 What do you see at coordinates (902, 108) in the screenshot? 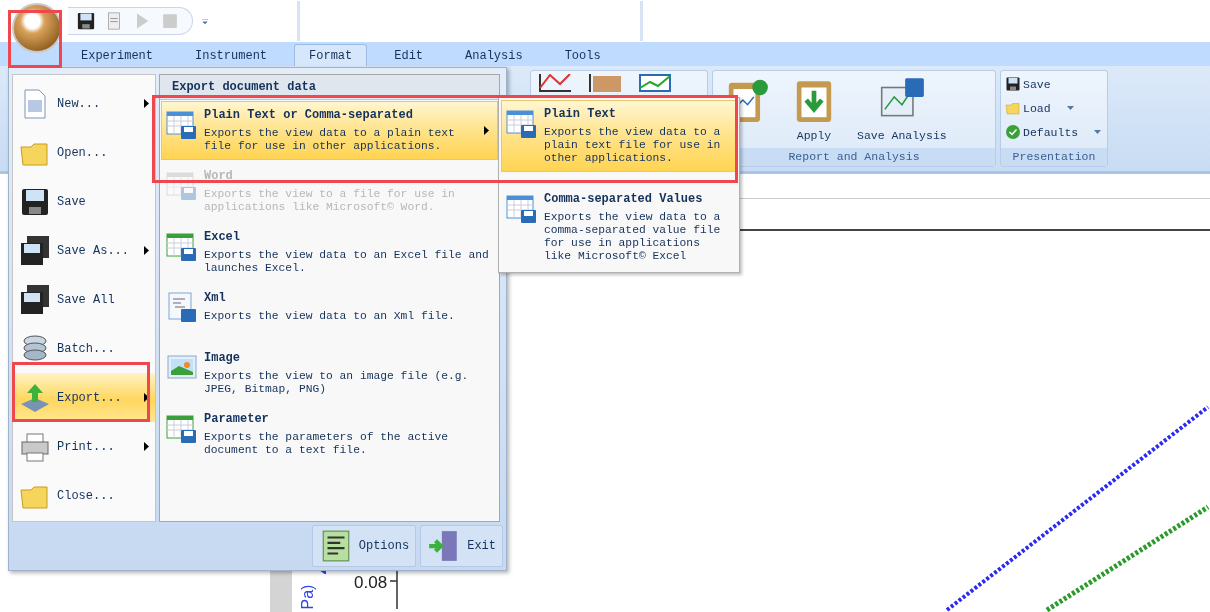
I see `save-analysis-button: Save Analysis` at bounding box center [902, 108].